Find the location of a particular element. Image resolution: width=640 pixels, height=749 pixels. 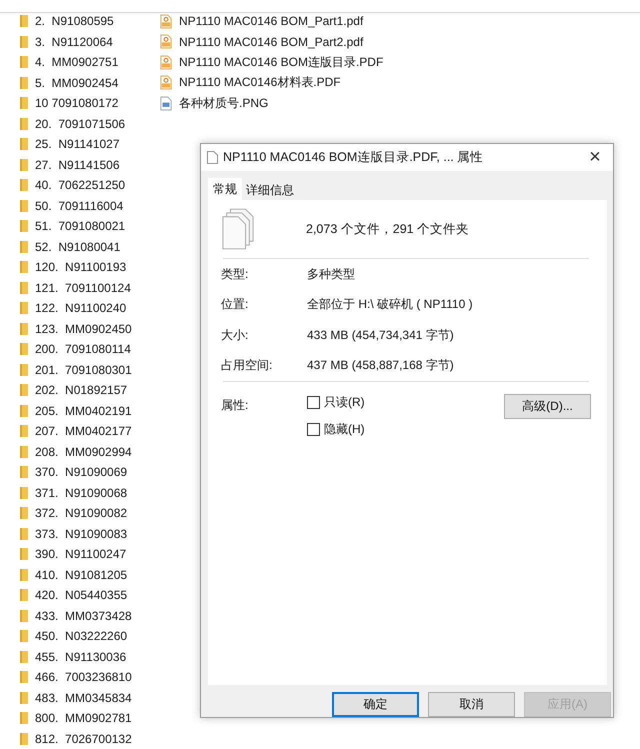

property-value: 多种类型 is located at coordinates (331, 274).